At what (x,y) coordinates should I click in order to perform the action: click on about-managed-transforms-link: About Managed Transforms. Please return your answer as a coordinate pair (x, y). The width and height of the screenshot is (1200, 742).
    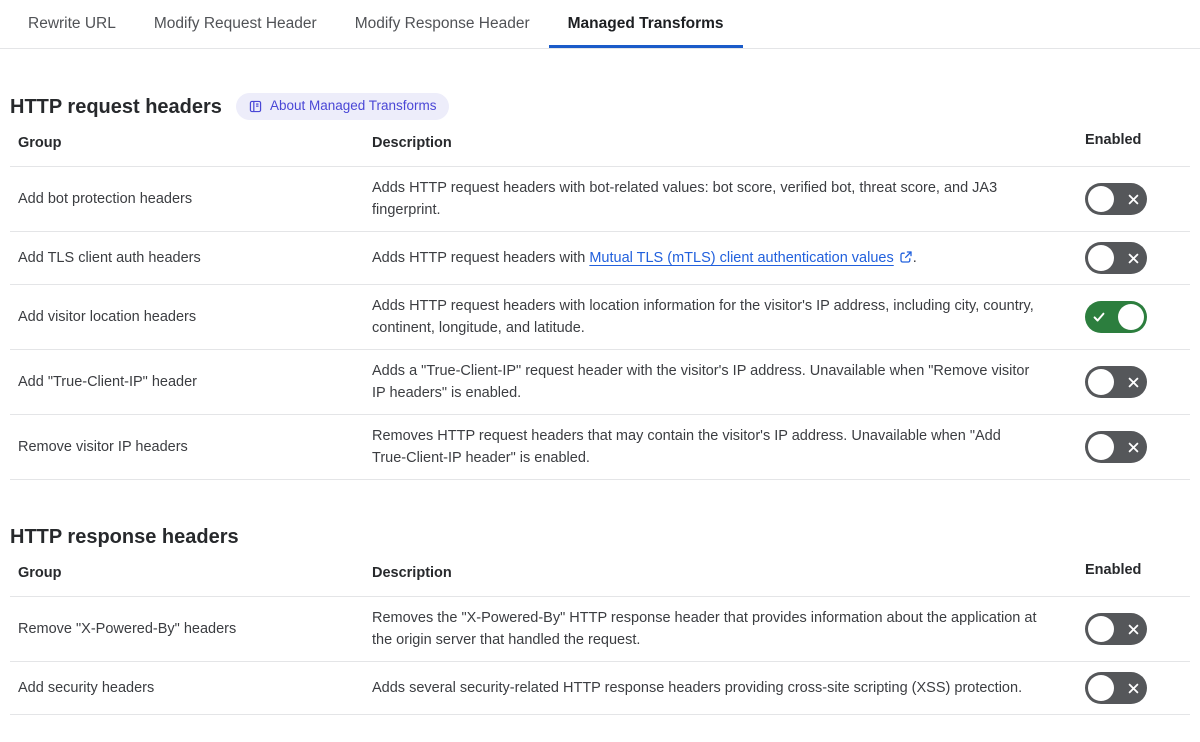
    Looking at the image, I should click on (342, 106).